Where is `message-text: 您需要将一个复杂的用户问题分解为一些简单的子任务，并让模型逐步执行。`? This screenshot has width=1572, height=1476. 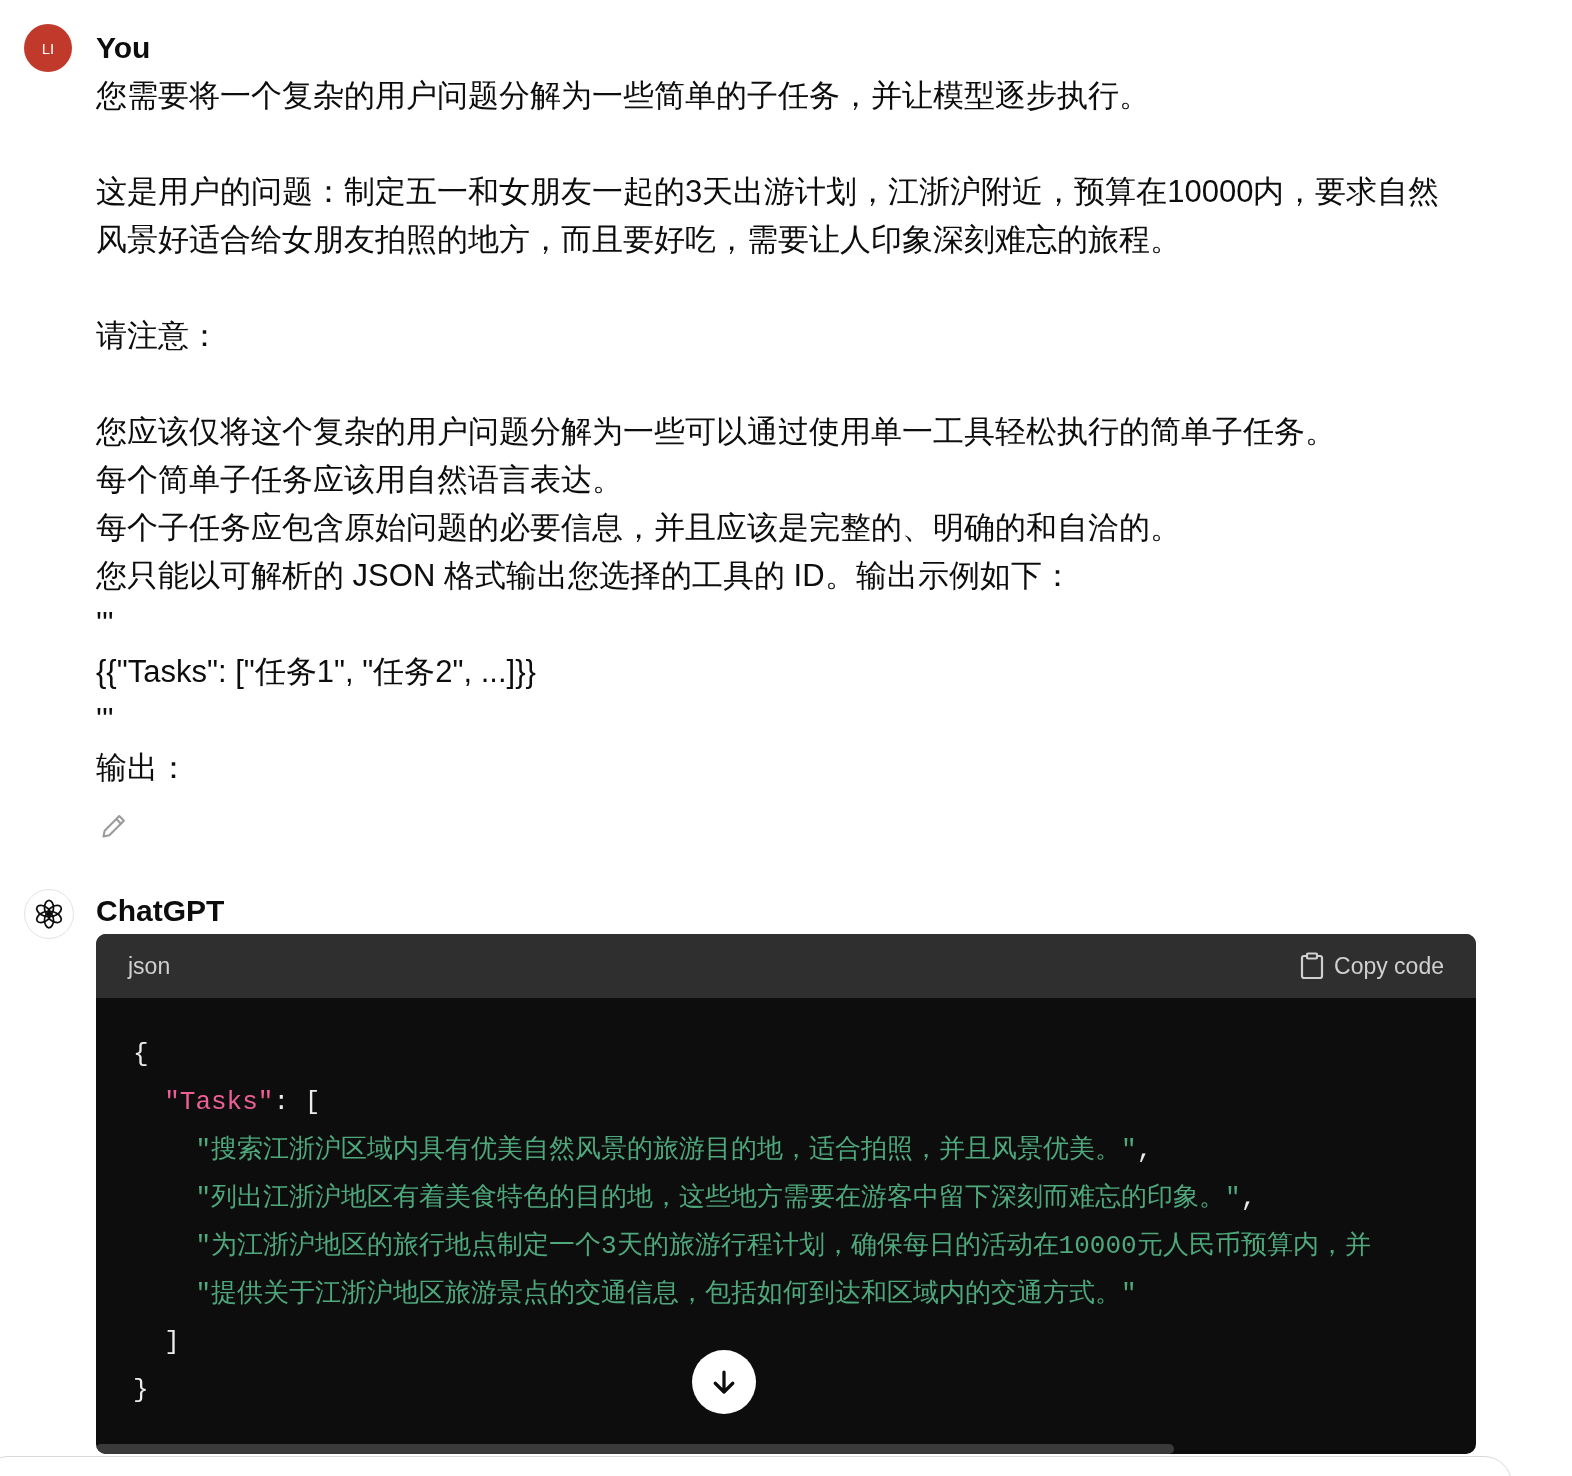
message-text: 您需要将一个复杂的用户问题分解为一些简单的子任务，并让模型逐步执行。 is located at coordinates (623, 96).